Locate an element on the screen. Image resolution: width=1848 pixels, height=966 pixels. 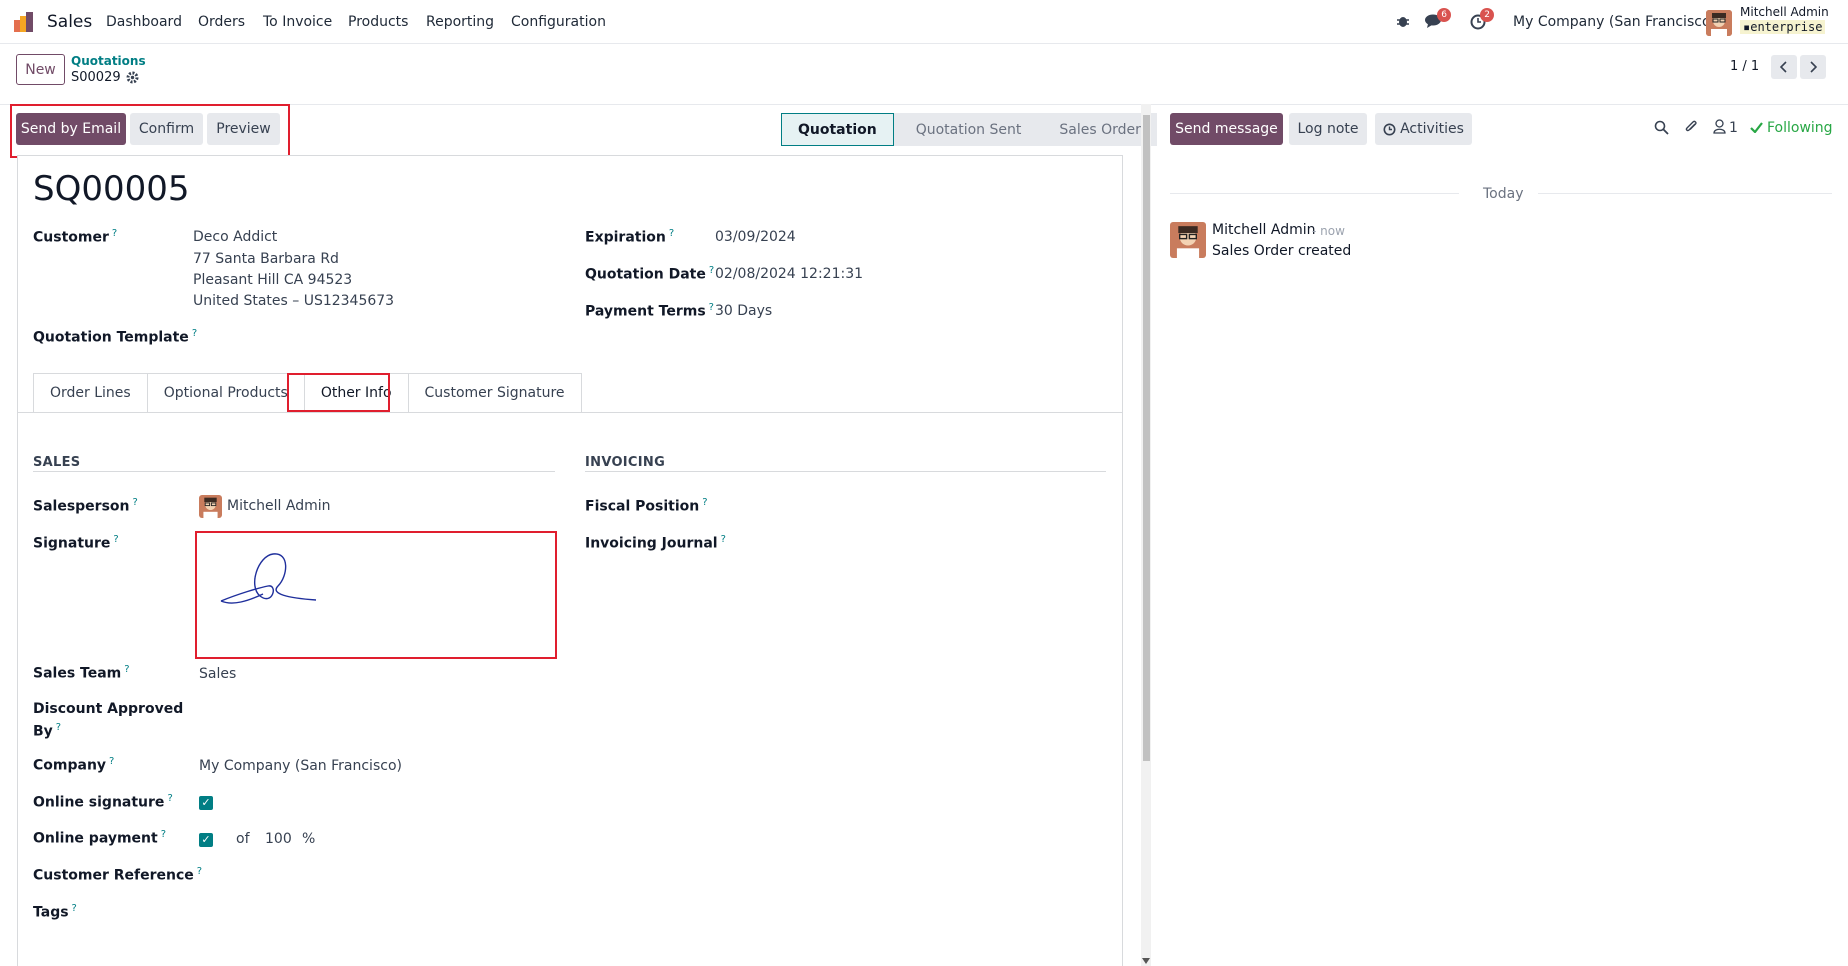
breadcrumb-parent: Quotations is located at coordinates (108, 61).